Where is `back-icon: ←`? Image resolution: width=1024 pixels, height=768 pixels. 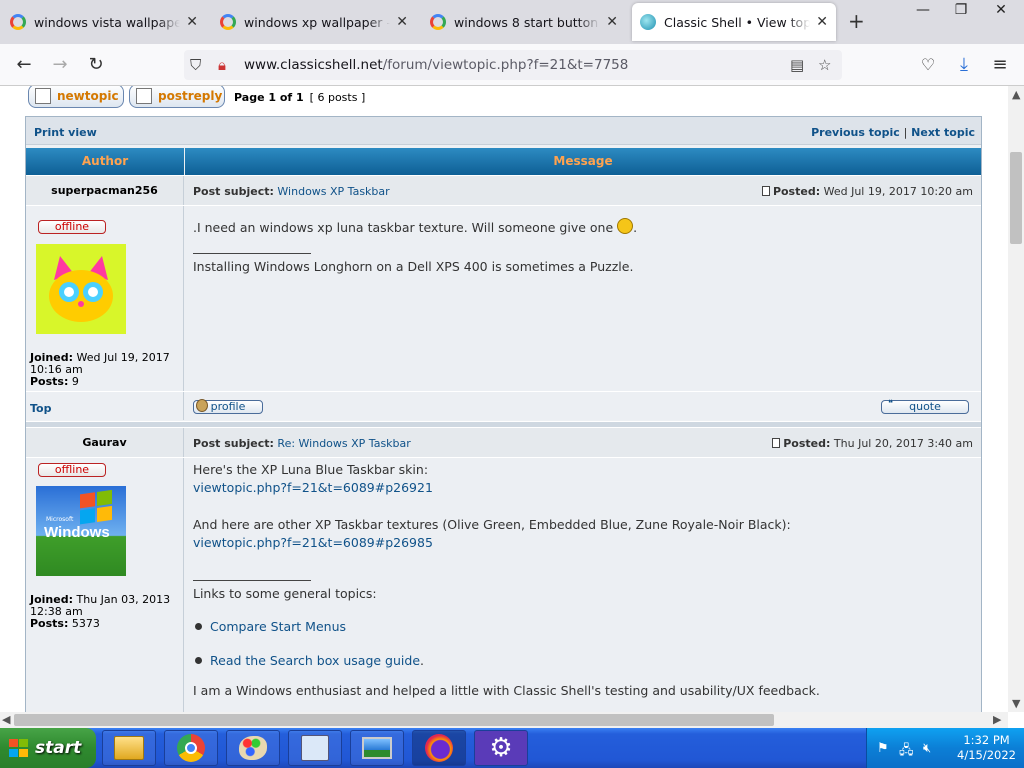 back-icon: ← is located at coordinates (24, 65).